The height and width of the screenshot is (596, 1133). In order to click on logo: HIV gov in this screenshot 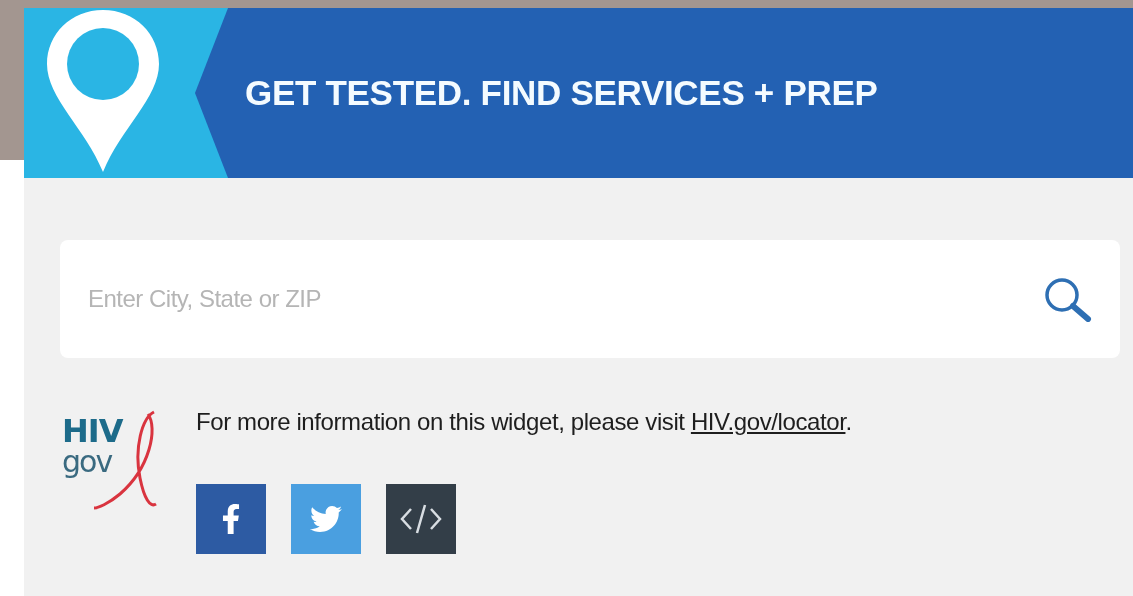, I will do `click(112, 462)`.